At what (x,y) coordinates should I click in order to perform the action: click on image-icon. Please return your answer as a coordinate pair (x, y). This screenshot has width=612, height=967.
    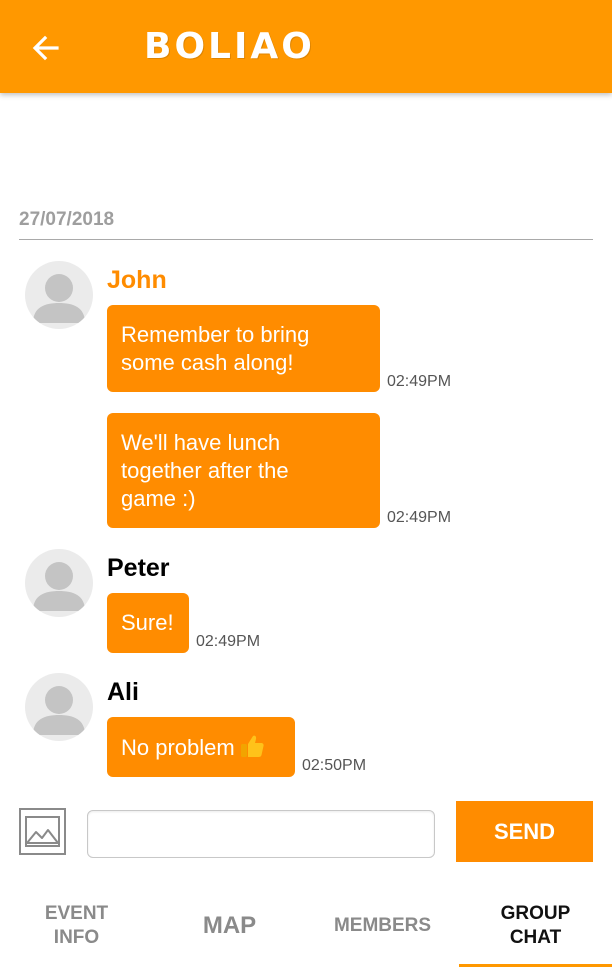
    Looking at the image, I should click on (42, 831).